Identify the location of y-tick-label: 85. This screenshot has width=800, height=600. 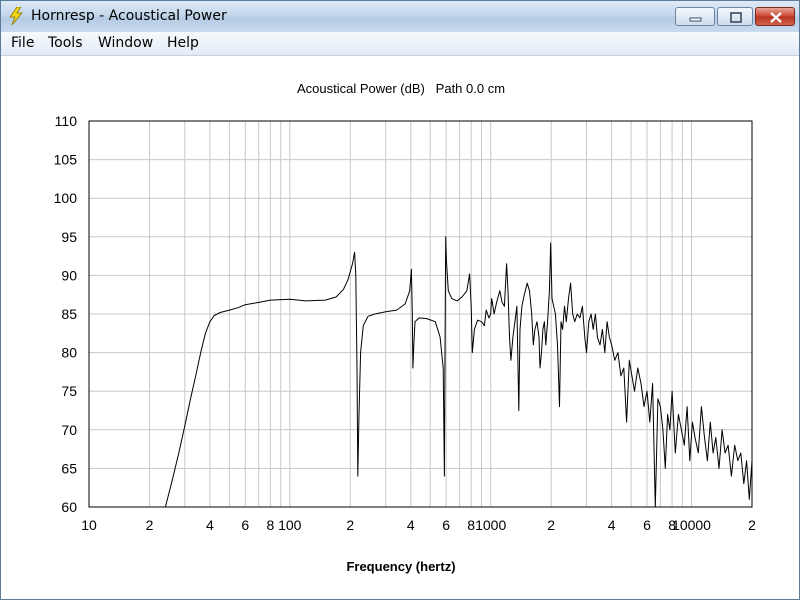
(69, 314).